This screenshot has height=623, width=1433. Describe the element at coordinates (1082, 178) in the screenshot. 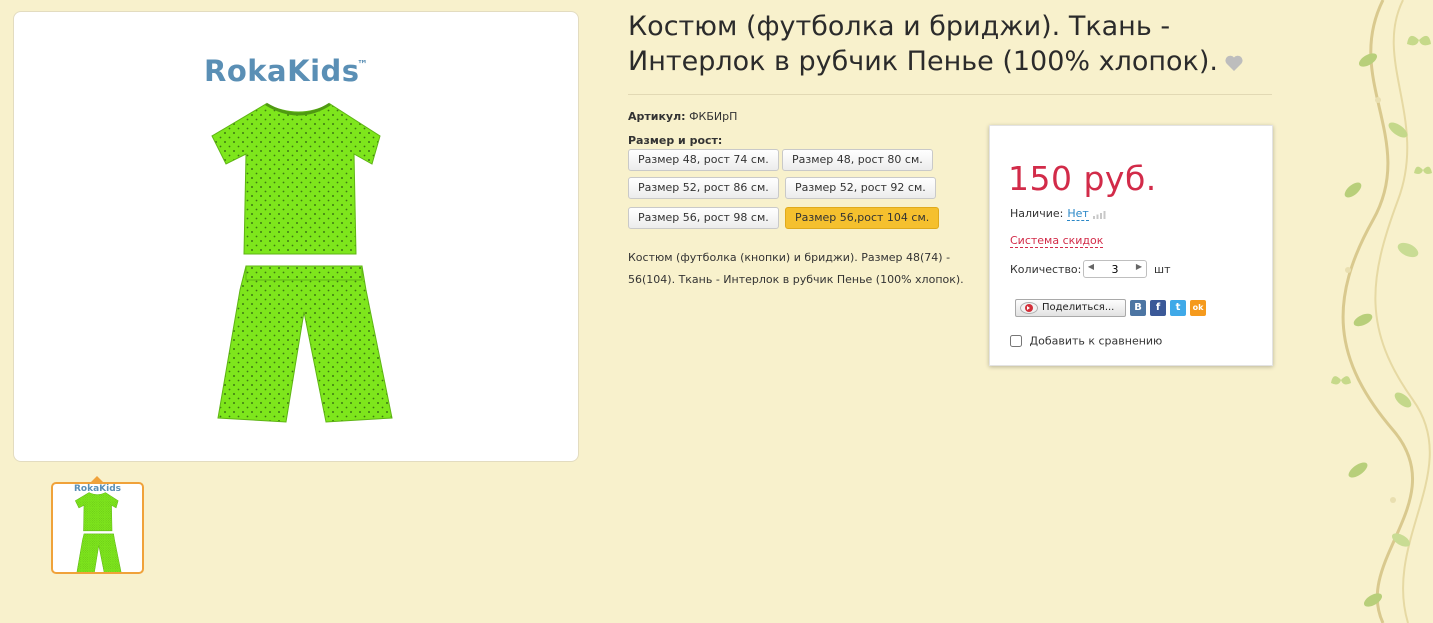

I see `price: 150 руб.` at that location.